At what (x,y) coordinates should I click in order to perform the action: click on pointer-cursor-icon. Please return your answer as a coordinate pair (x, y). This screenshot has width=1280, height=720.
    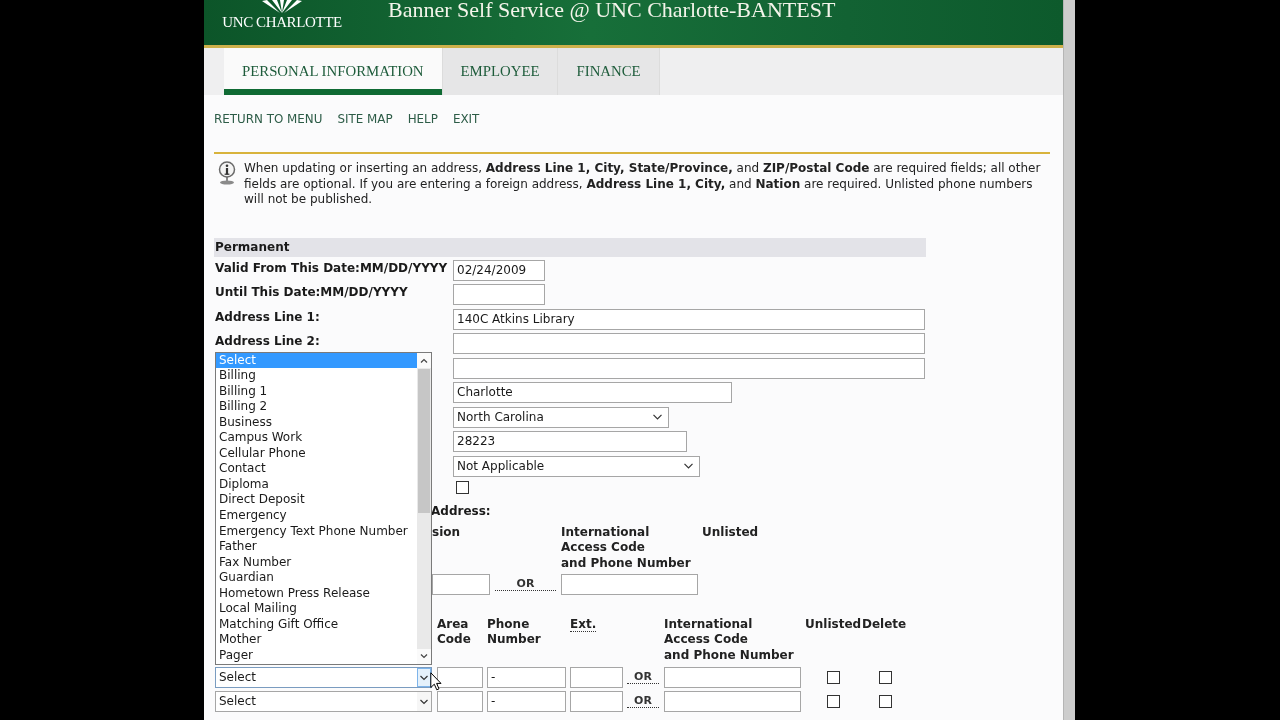
    Looking at the image, I should click on (436, 681).